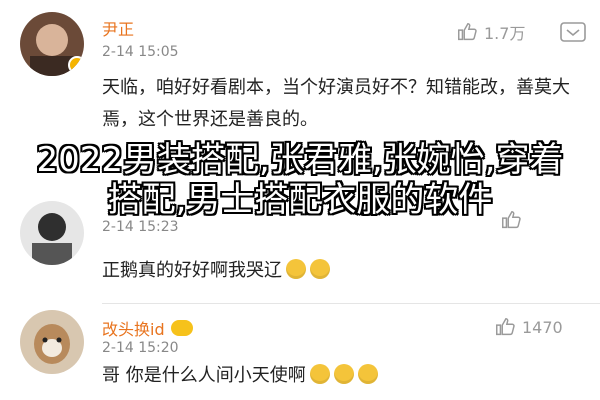 The width and height of the screenshot is (600, 400). What do you see at coordinates (118, 28) in the screenshot?
I see `username: 尹正` at bounding box center [118, 28].